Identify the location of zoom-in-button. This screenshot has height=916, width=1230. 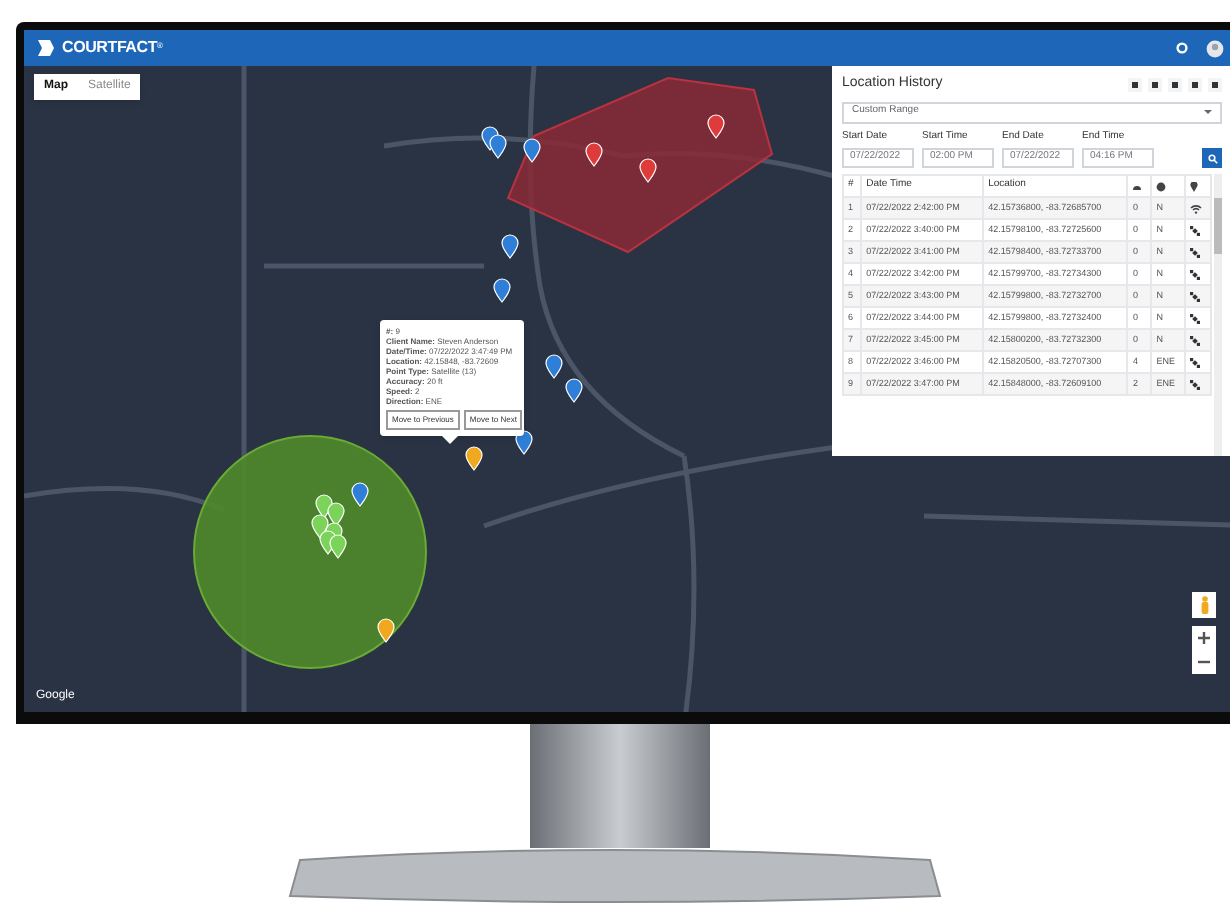
(1204, 638).